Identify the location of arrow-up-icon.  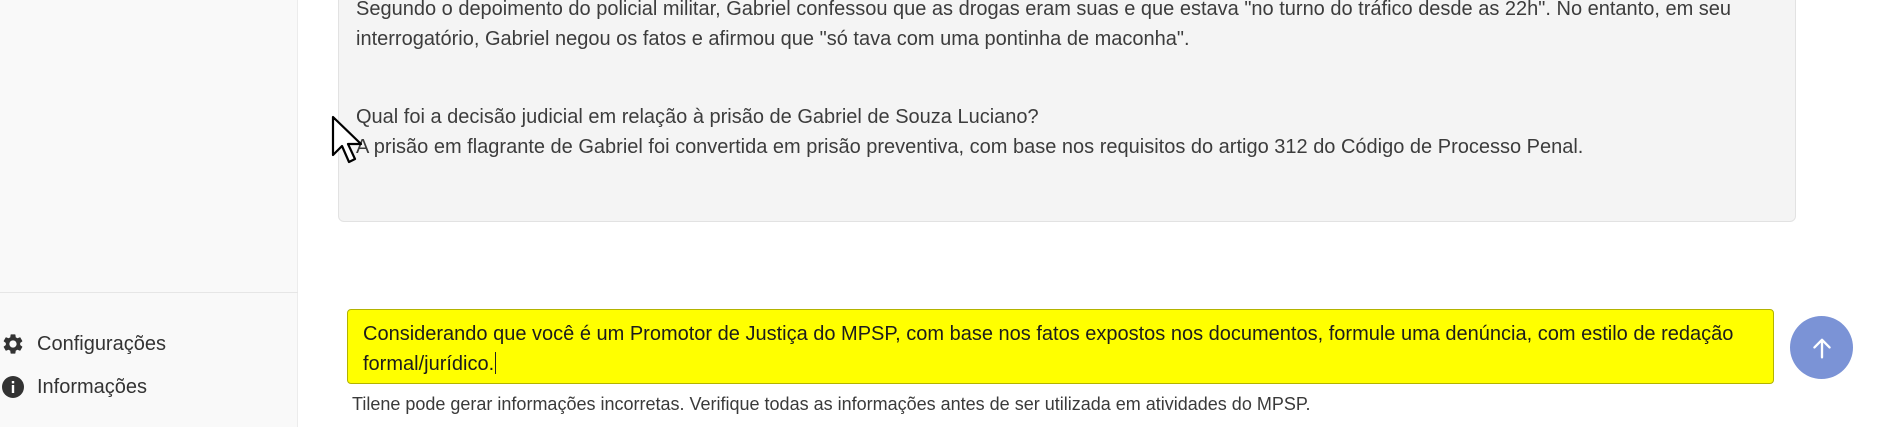
(1821, 348).